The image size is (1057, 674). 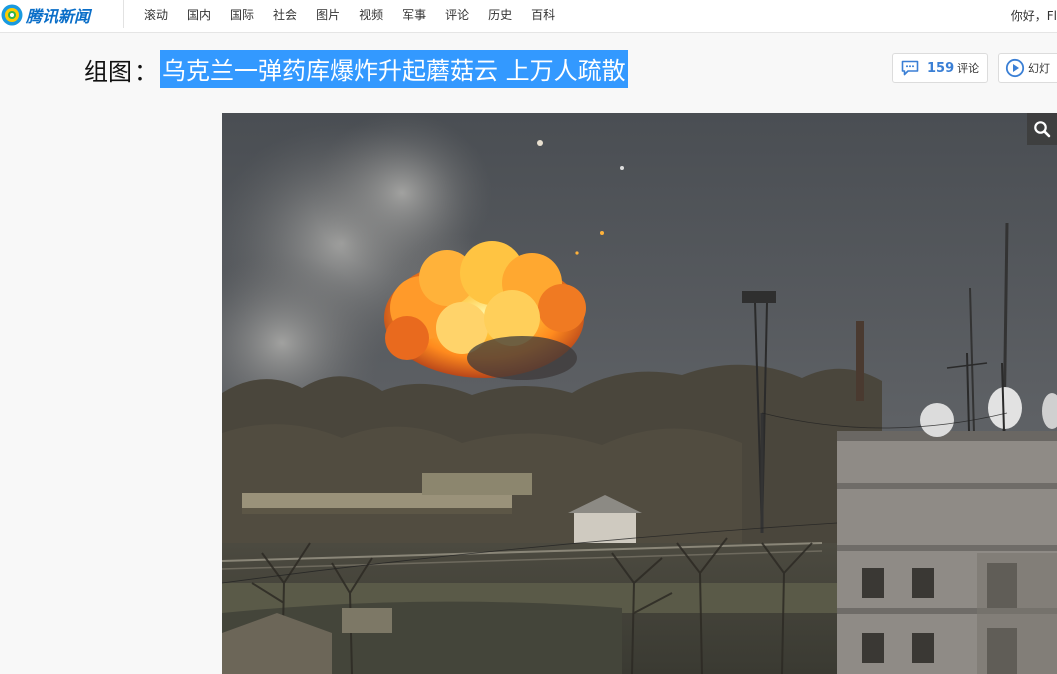 What do you see at coordinates (910, 68) in the screenshot?
I see `comment-bubble-icon` at bounding box center [910, 68].